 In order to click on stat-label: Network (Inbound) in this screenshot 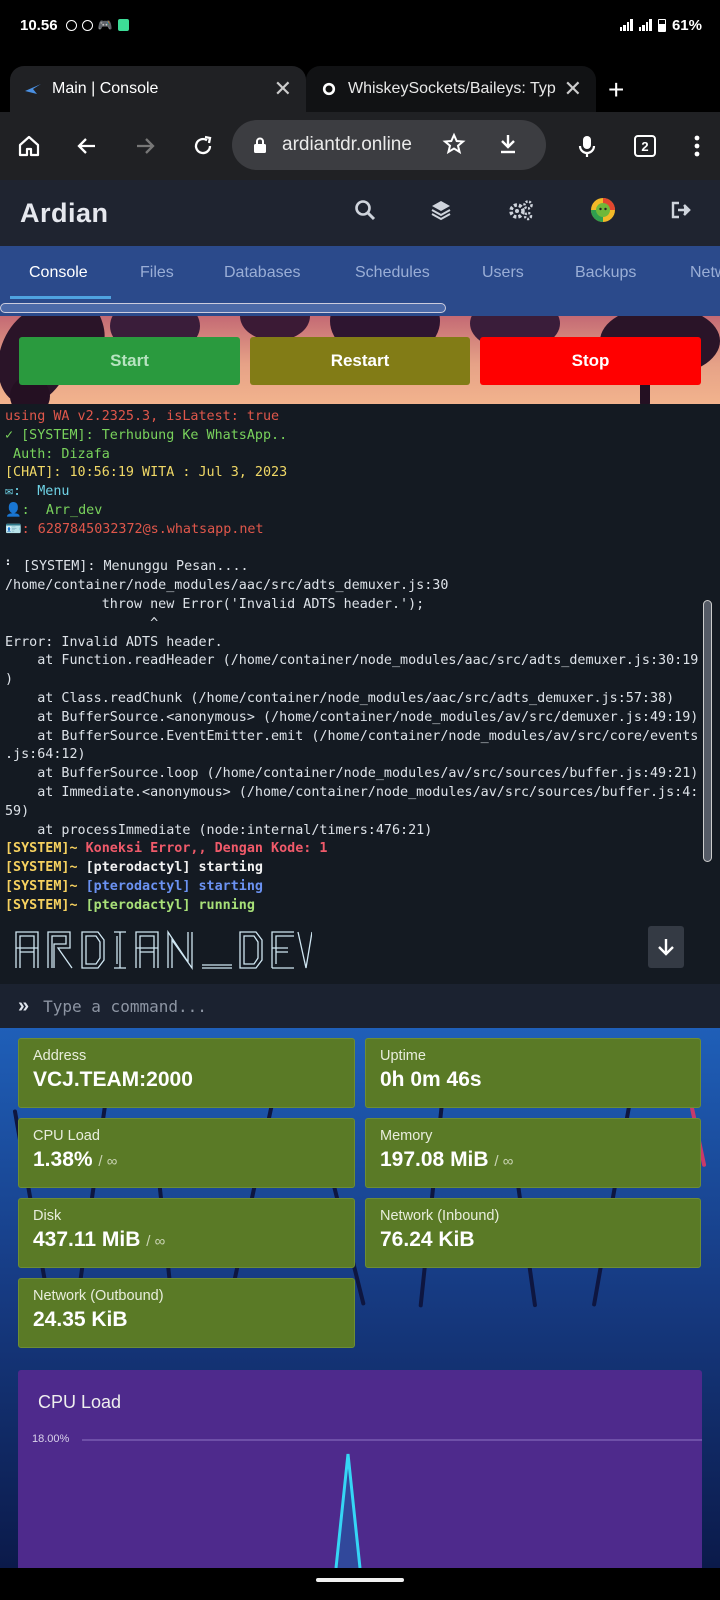, I will do `click(440, 1216)`.